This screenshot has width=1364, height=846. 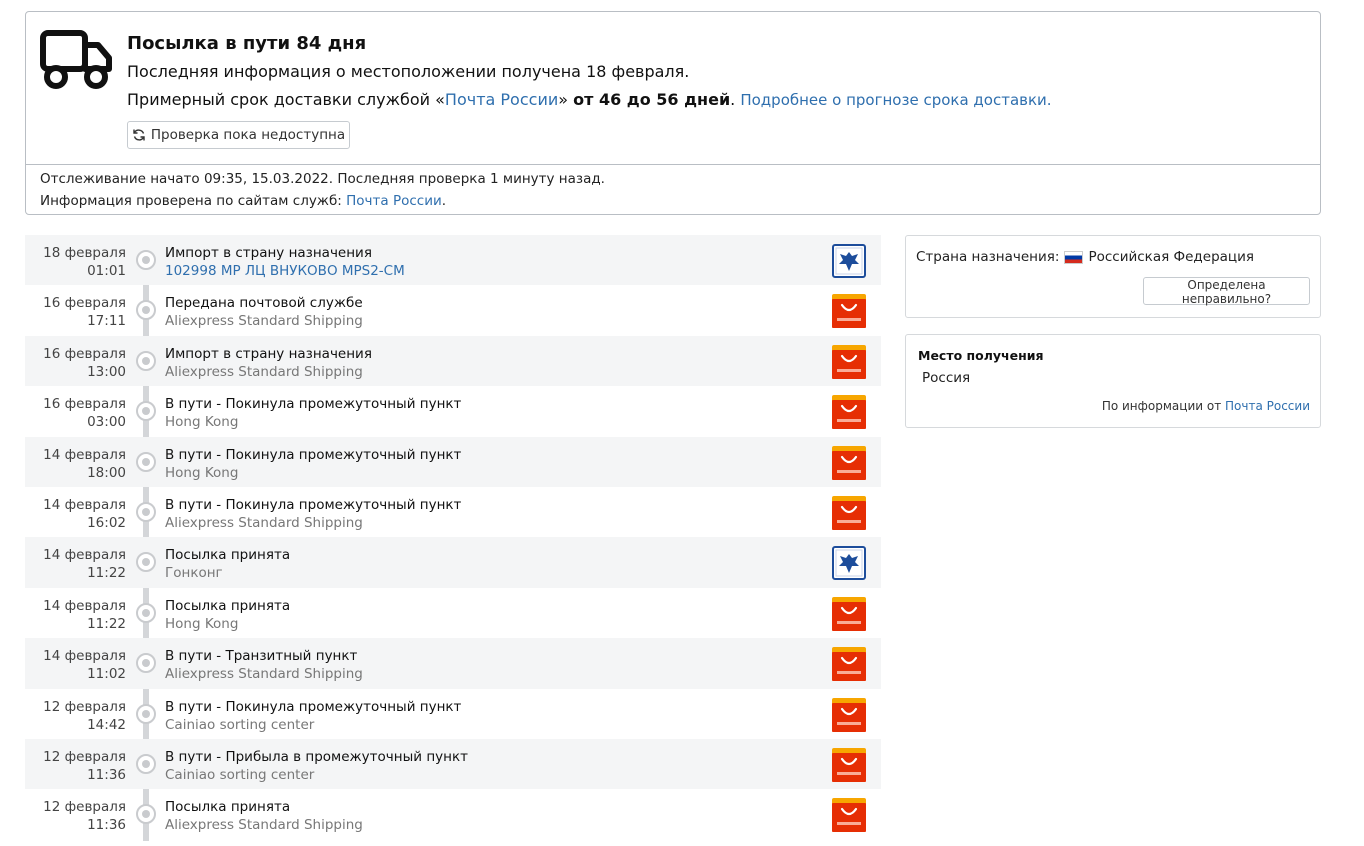 I want to click on event-subtitle: 102998 MP ЛЦ ВНУКОВО MPS2-CM, so click(x=285, y=271).